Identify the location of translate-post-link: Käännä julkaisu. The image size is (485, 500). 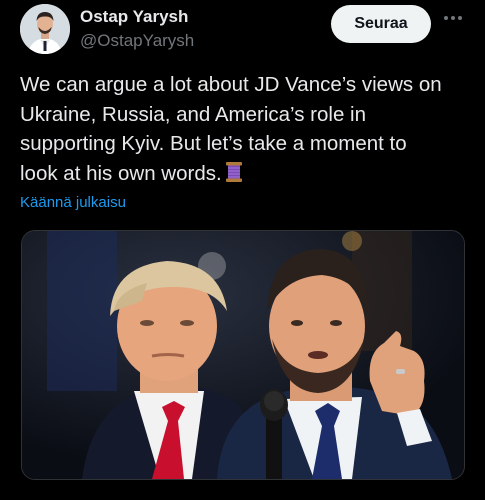
(73, 202).